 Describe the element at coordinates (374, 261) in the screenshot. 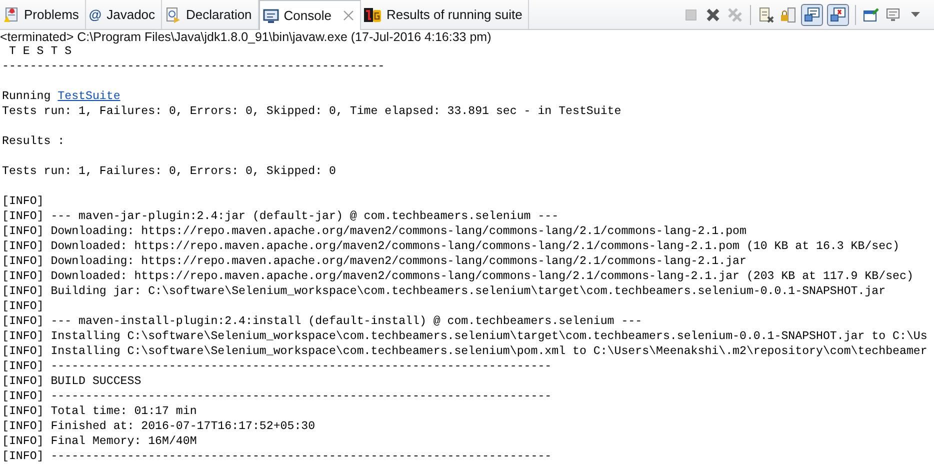

I see `console-line: [INFO] Downloading: https://repo.maven.apache.org/maven2/commons-lang/commons-lang/2.1/commons-lang-2.1.jar` at that location.